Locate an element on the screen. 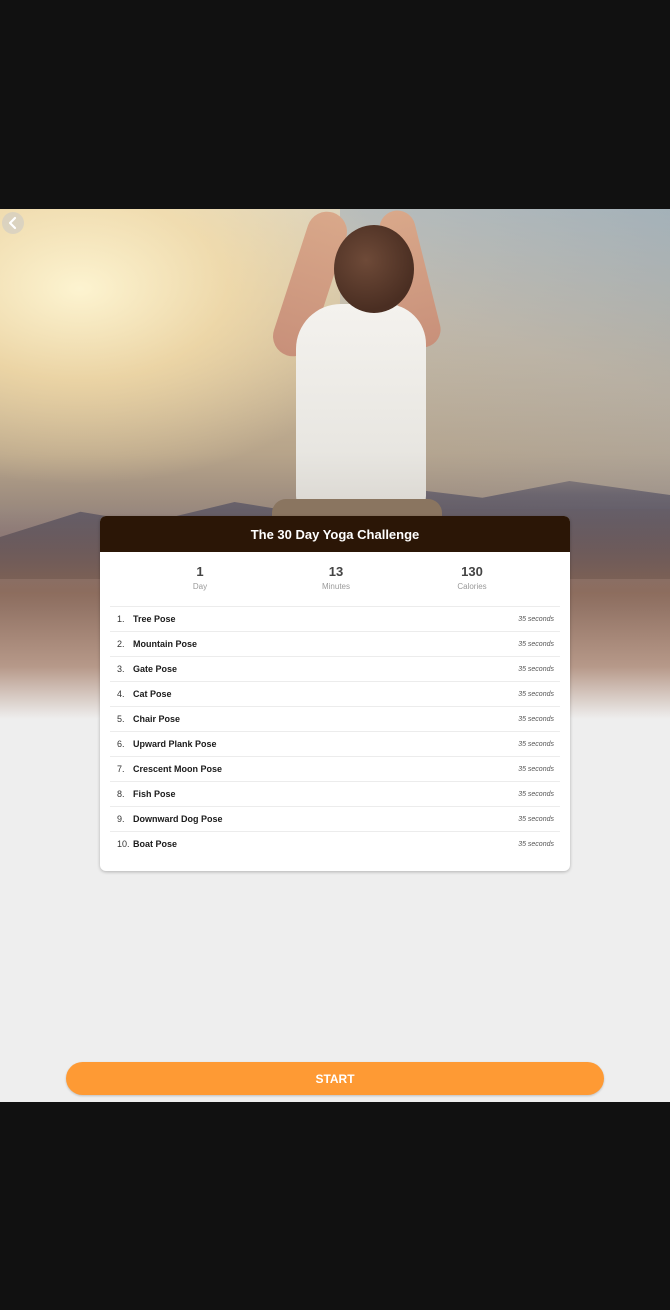  stat-day: 1 Day is located at coordinates (200, 585).